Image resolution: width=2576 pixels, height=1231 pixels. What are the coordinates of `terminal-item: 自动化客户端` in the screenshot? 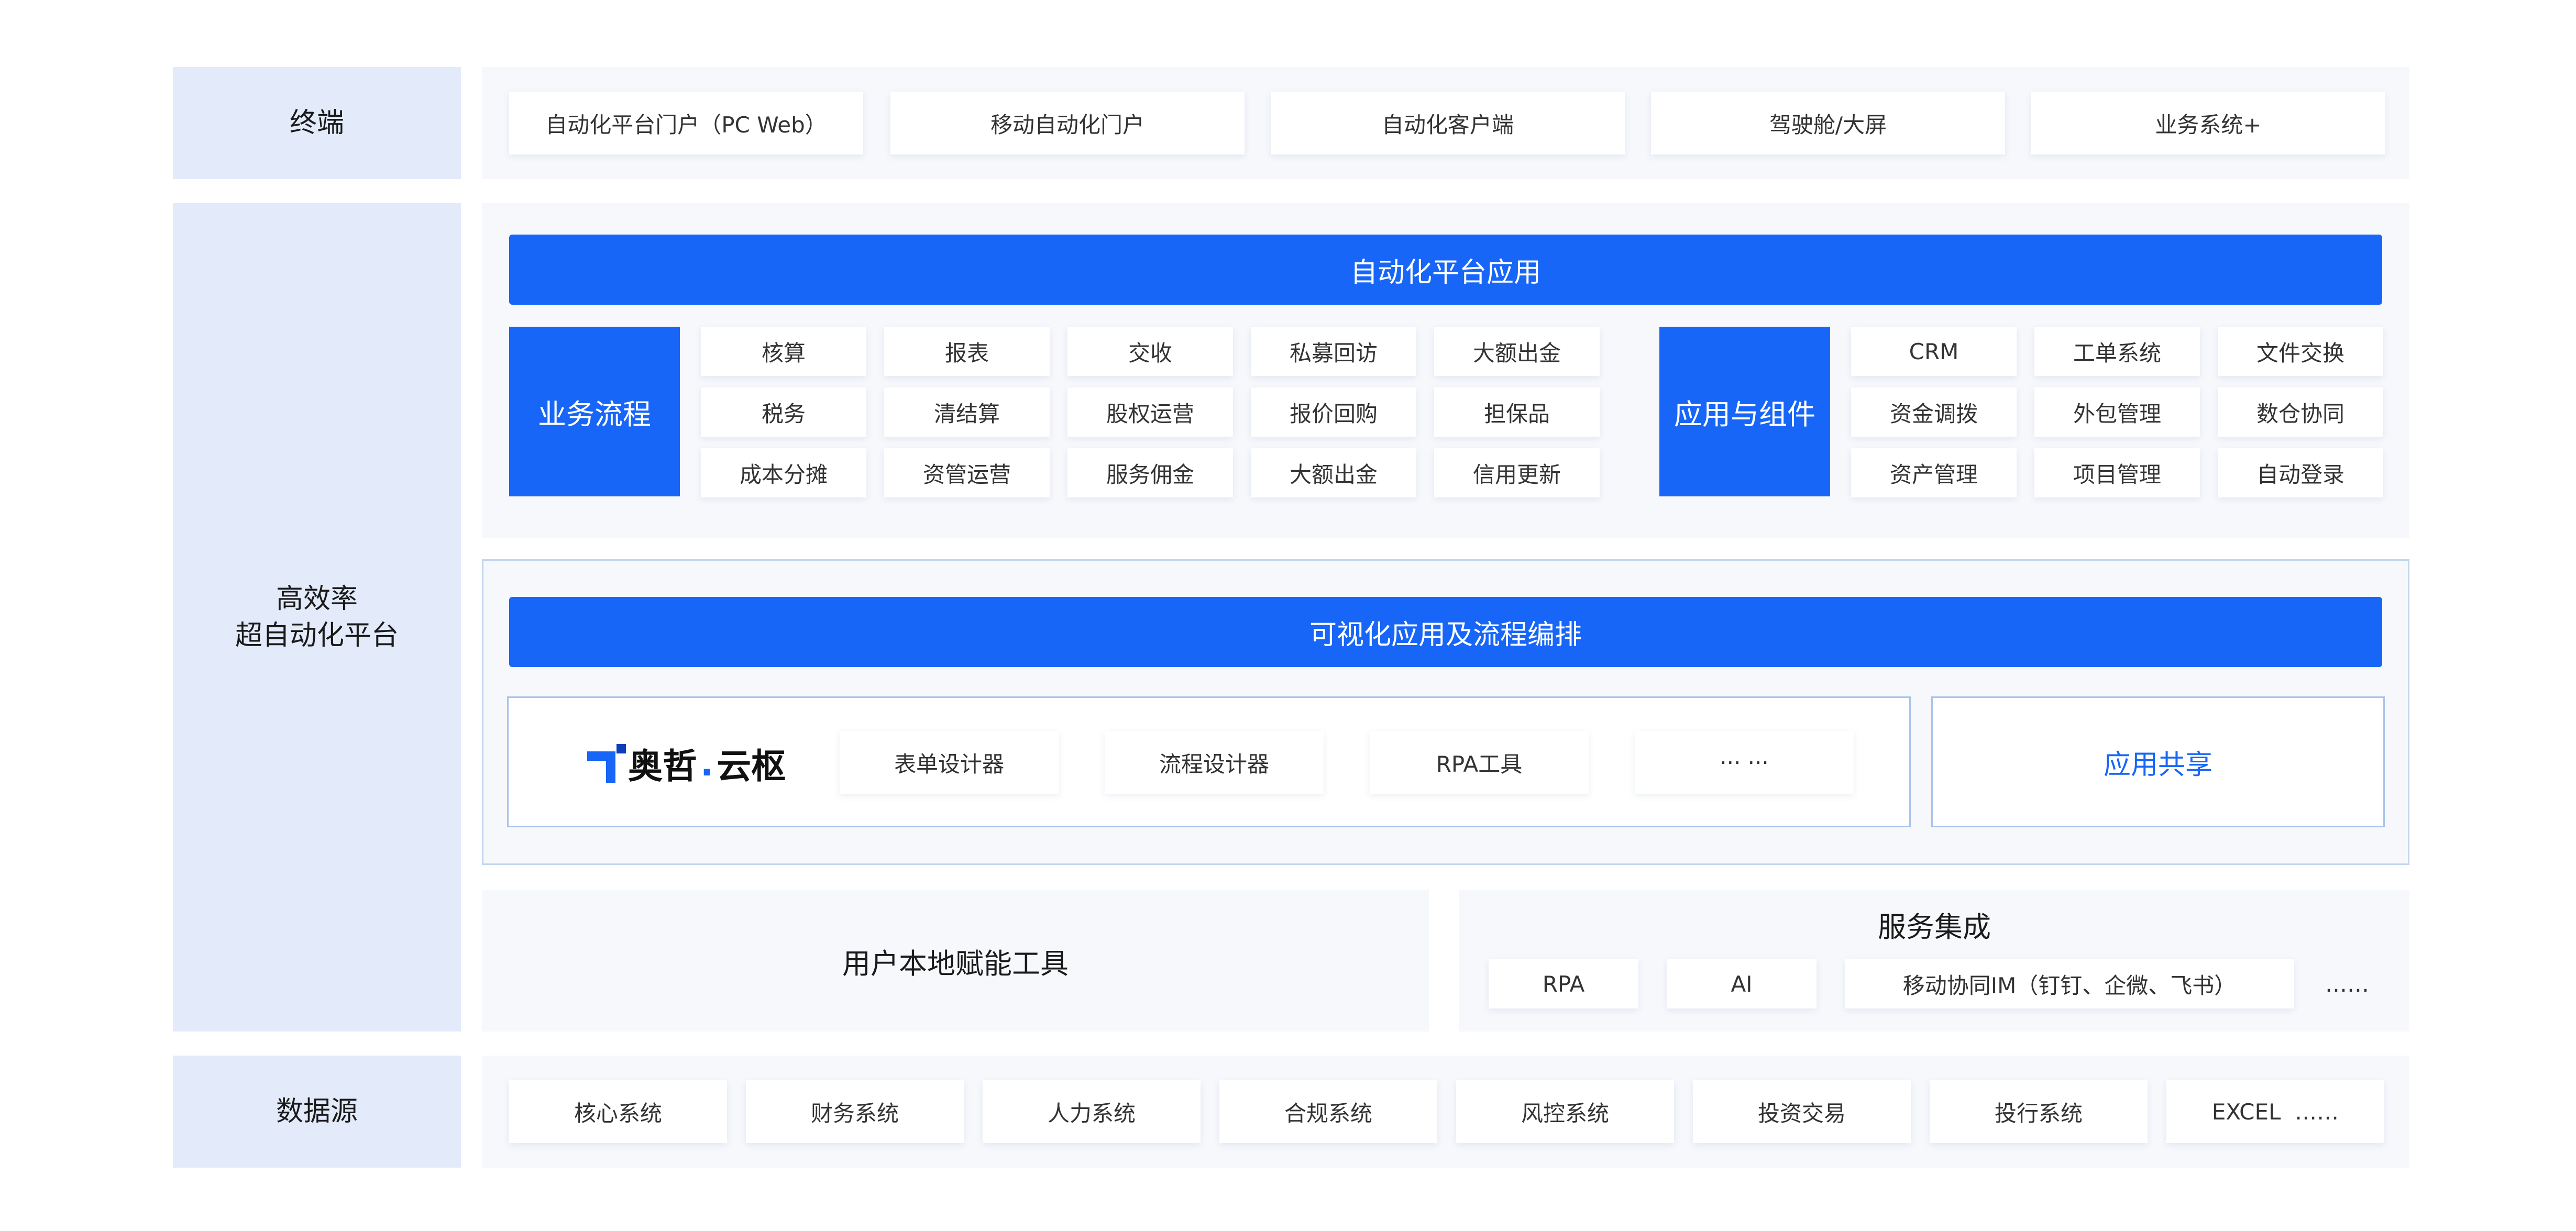 It's located at (1448, 123).